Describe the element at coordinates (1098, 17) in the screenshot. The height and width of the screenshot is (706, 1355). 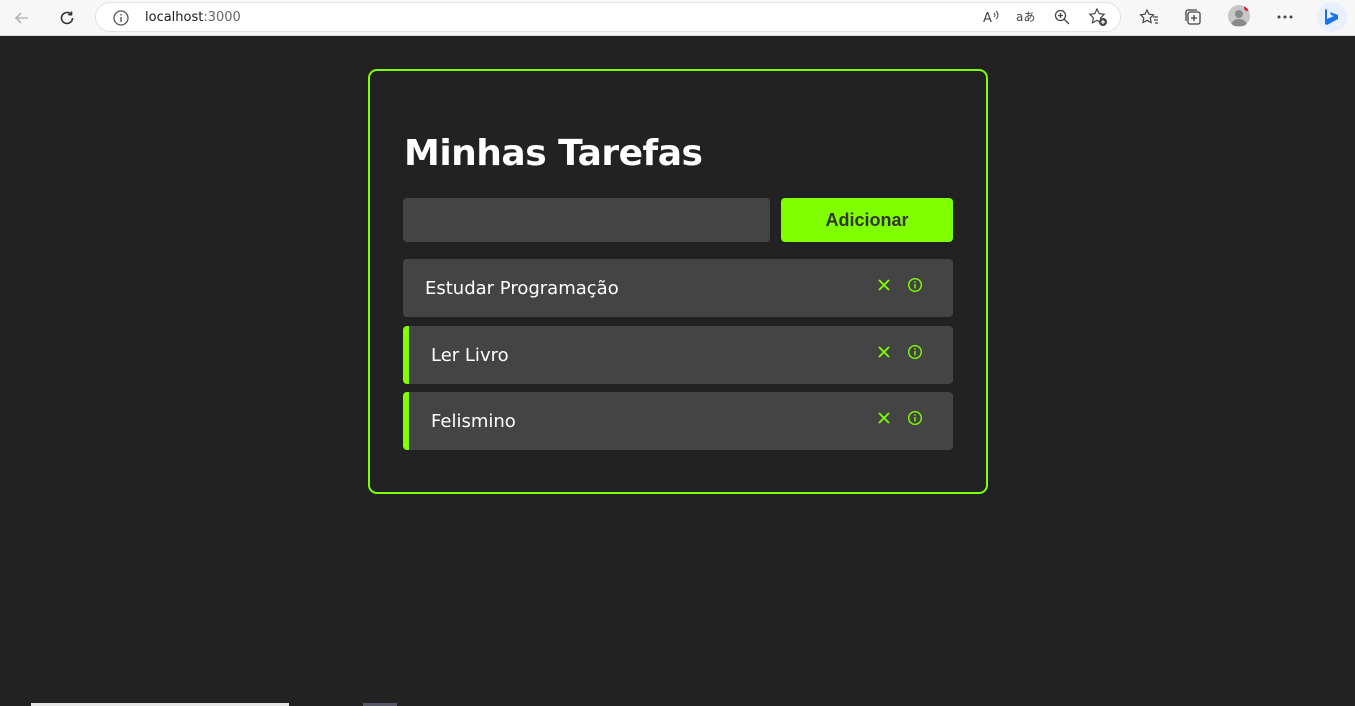
I see `add-favorite-icon` at that location.